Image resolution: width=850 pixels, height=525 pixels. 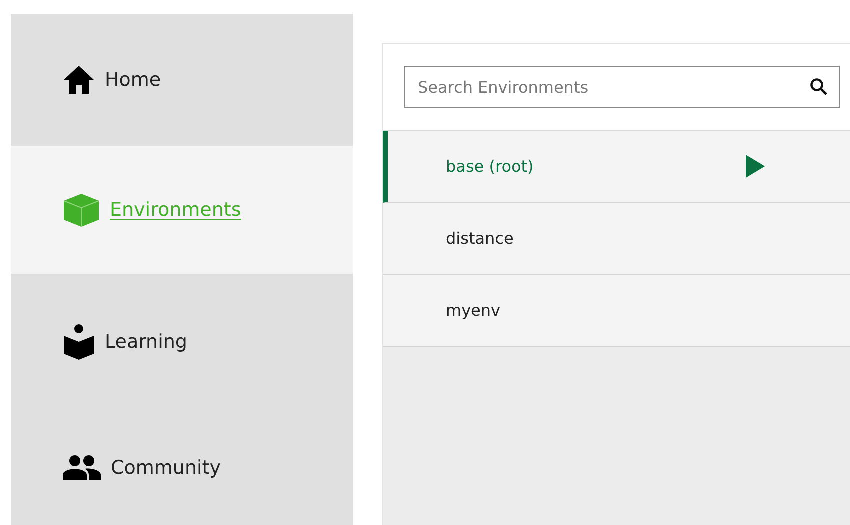 I want to click on sidebar-item: Home, so click(x=182, y=80).